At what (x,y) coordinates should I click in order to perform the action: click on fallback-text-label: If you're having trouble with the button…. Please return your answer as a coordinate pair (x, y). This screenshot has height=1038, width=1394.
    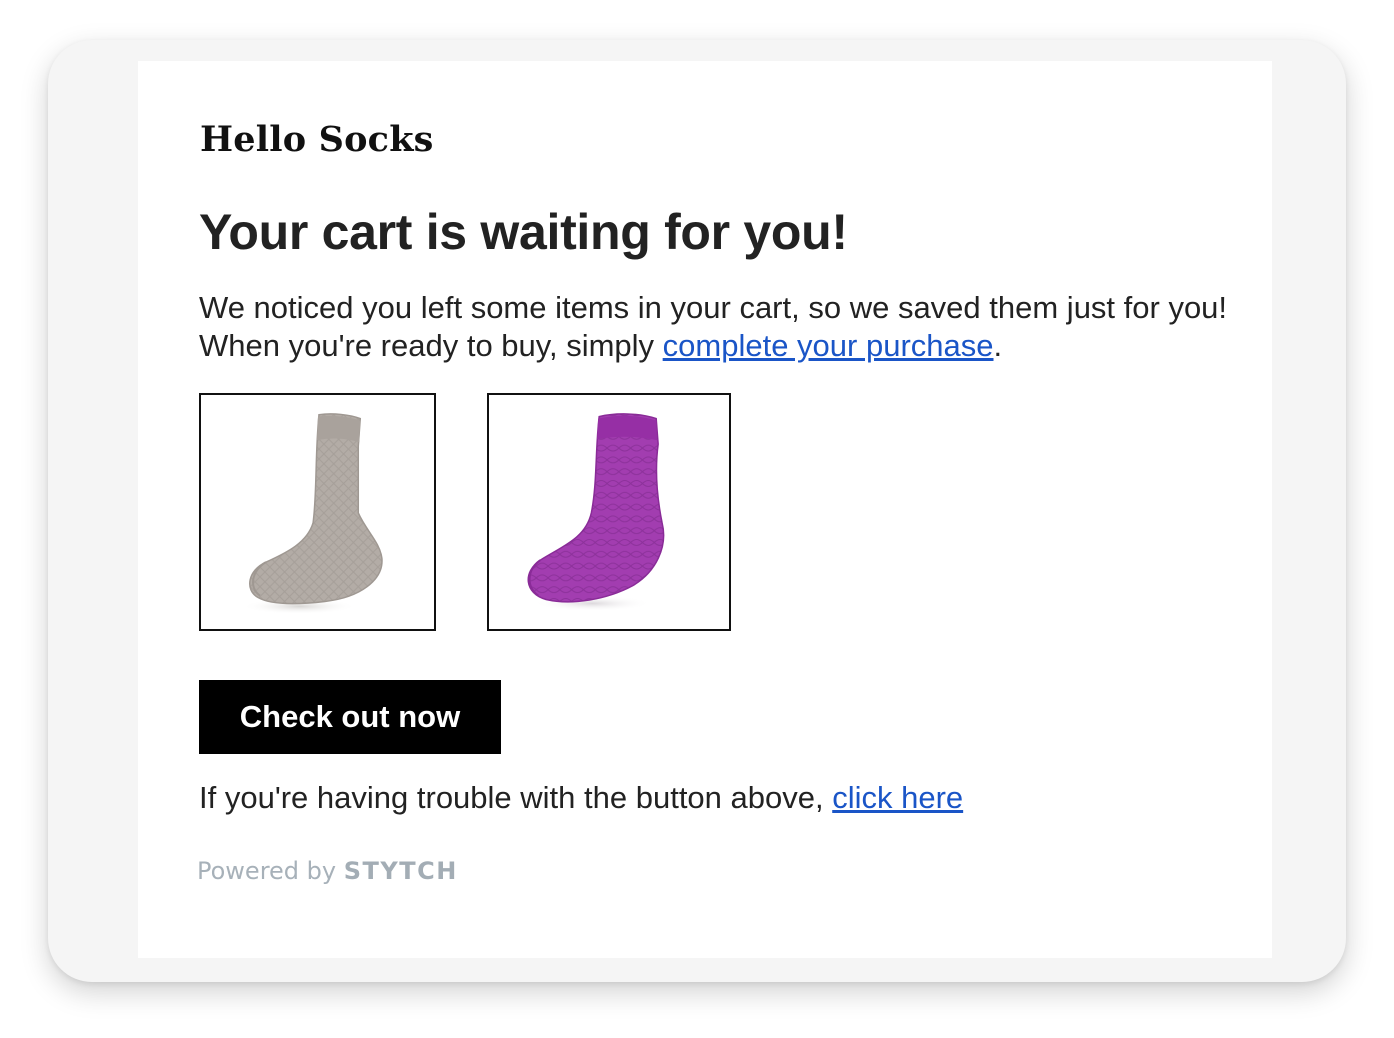
    Looking at the image, I should click on (516, 797).